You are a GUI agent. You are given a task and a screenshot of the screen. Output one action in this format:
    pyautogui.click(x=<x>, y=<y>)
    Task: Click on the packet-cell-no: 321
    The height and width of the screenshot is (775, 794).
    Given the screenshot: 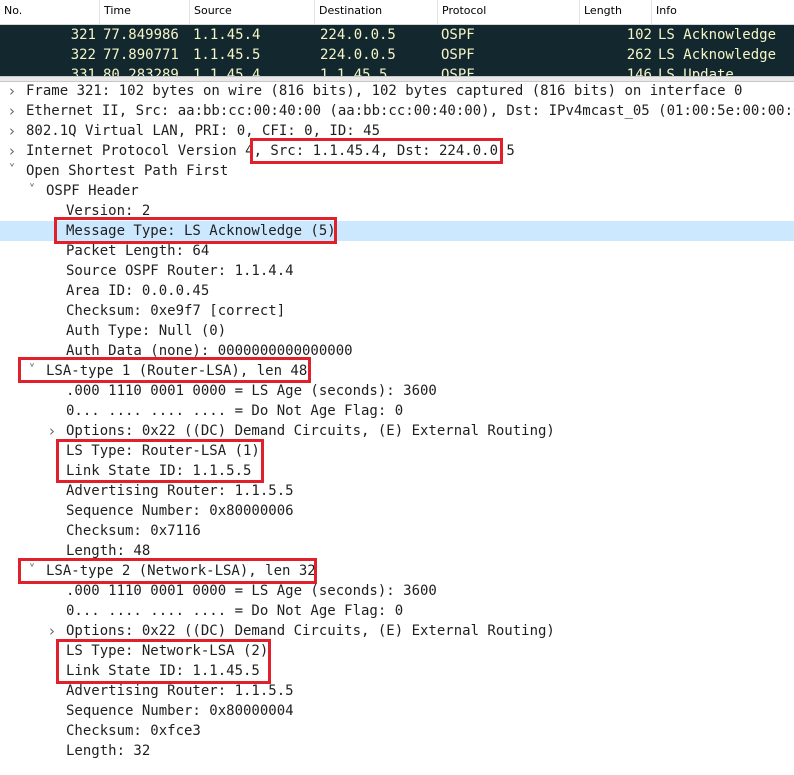 What is the action you would take?
    pyautogui.click(x=83, y=35)
    